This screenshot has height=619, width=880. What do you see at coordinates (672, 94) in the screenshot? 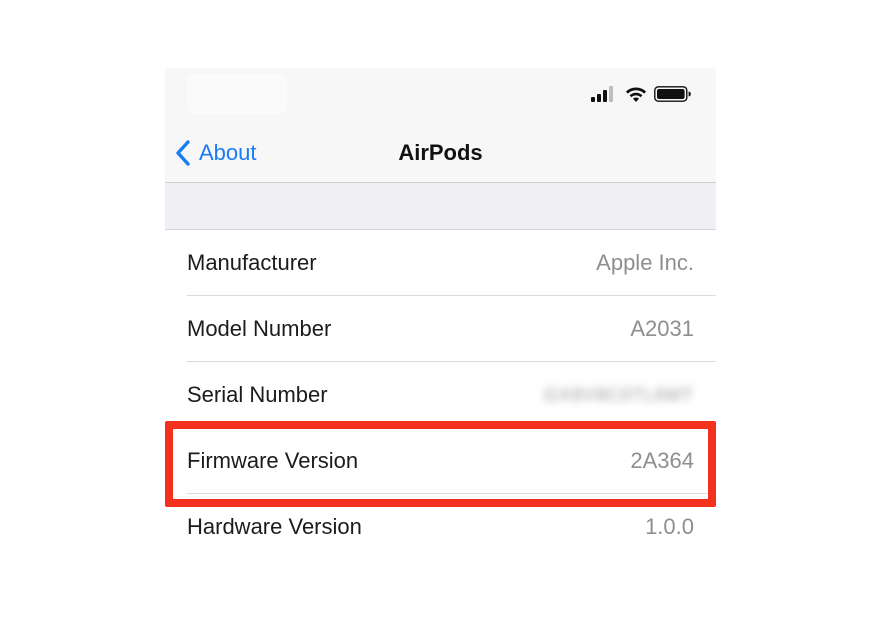
I see `battery-icon` at bounding box center [672, 94].